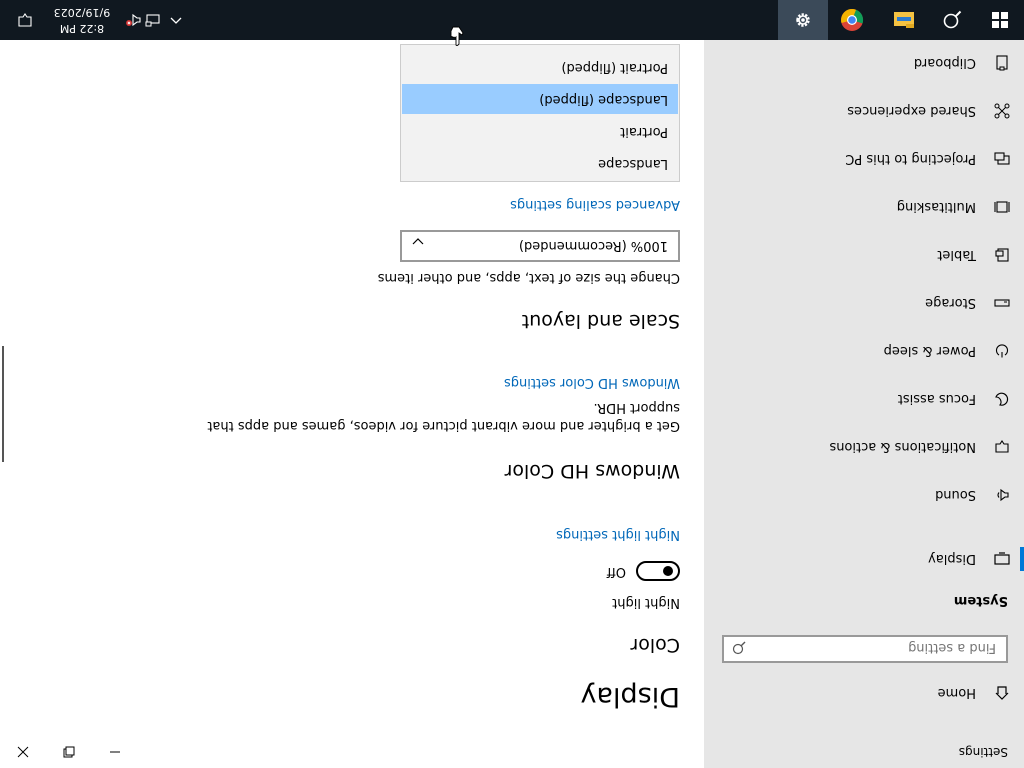 This screenshot has width=1024, height=768. I want to click on hdr-settings-link: Windows HD Color settings, so click(592, 382).